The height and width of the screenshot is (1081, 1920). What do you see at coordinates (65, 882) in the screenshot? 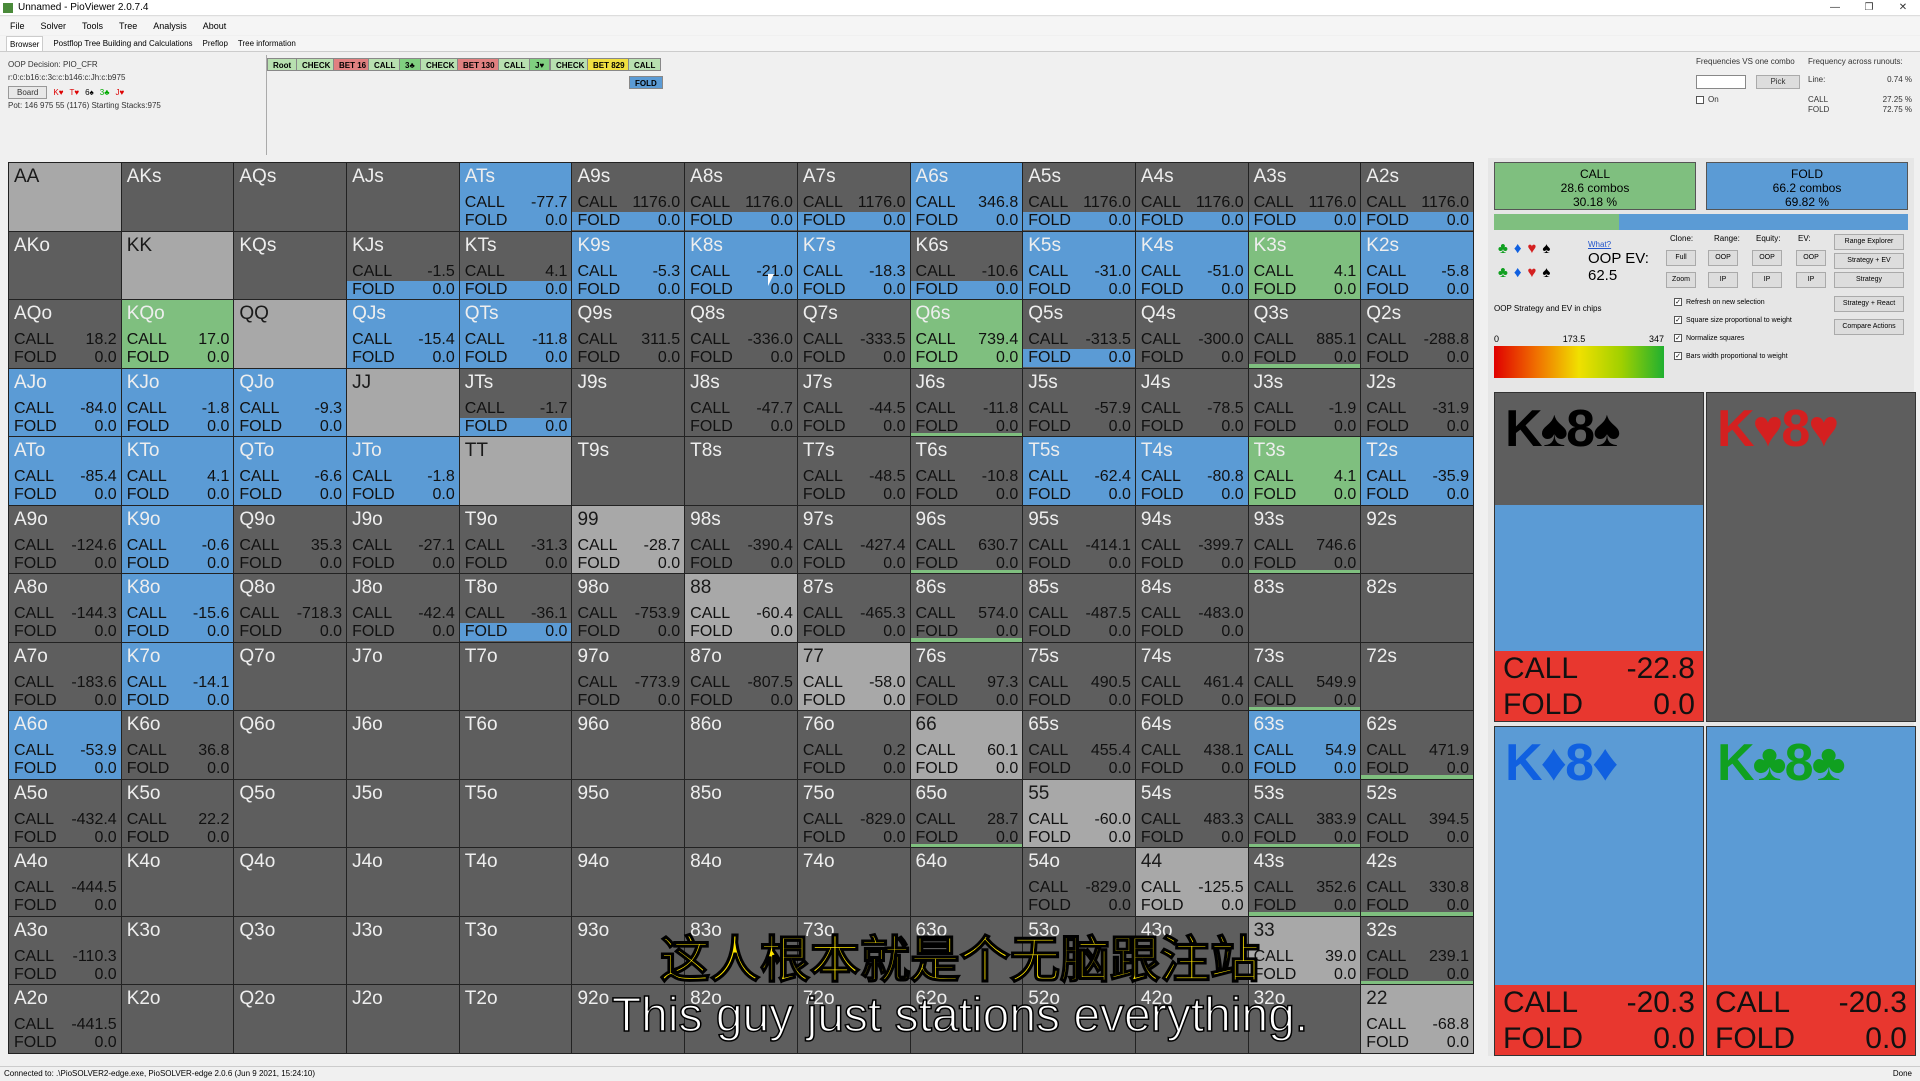
I see `hand-cell: A4o CALL -444.5 FOLD 0.0` at bounding box center [65, 882].